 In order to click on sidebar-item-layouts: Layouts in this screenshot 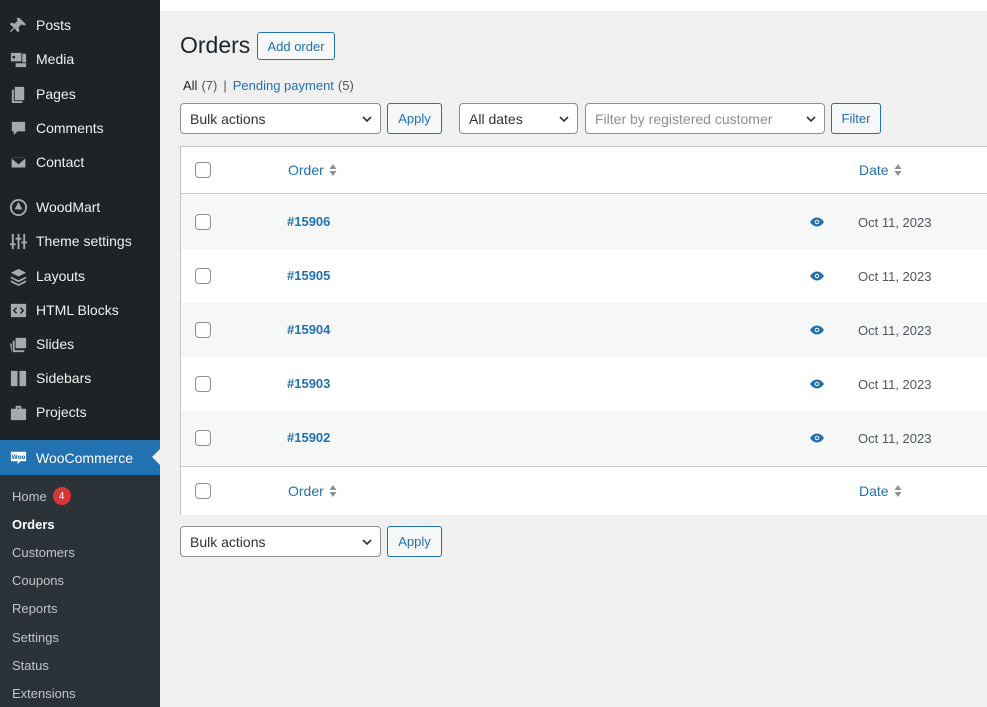, I will do `click(80, 276)`.